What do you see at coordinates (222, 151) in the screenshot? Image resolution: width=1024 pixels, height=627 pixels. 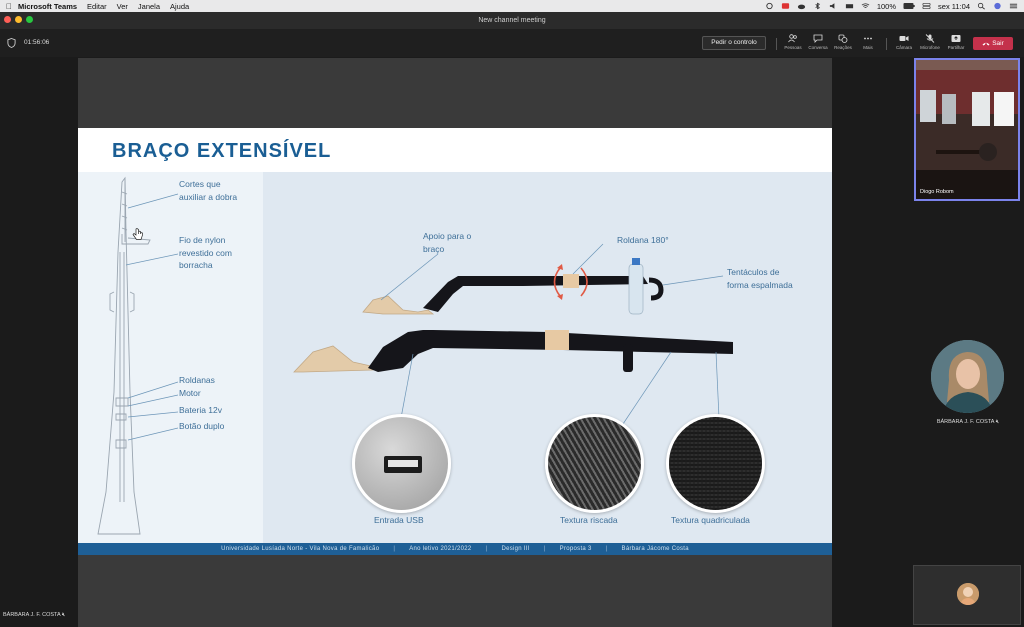 I see `slide-title: BRAÇO EXTENSÍVEL` at bounding box center [222, 151].